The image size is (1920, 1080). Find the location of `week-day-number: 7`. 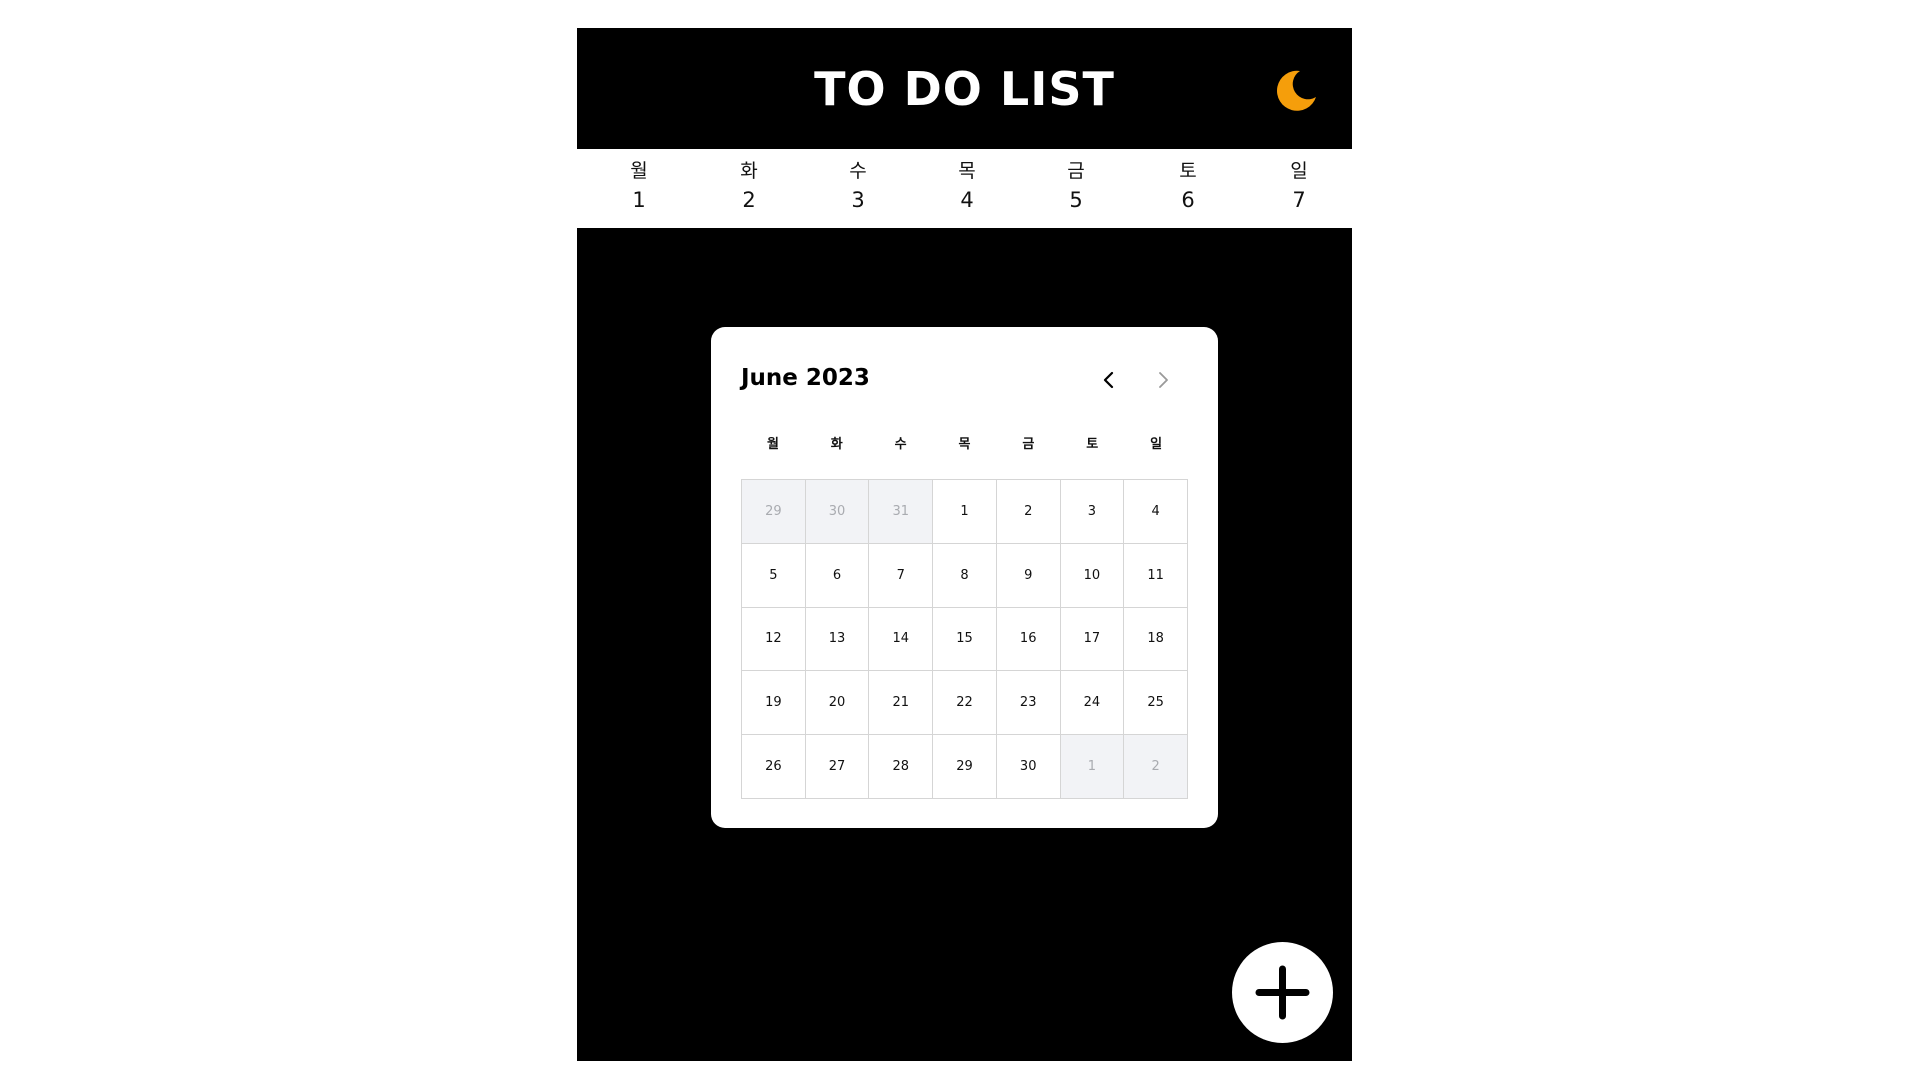

week-day-number: 7 is located at coordinates (1299, 200).